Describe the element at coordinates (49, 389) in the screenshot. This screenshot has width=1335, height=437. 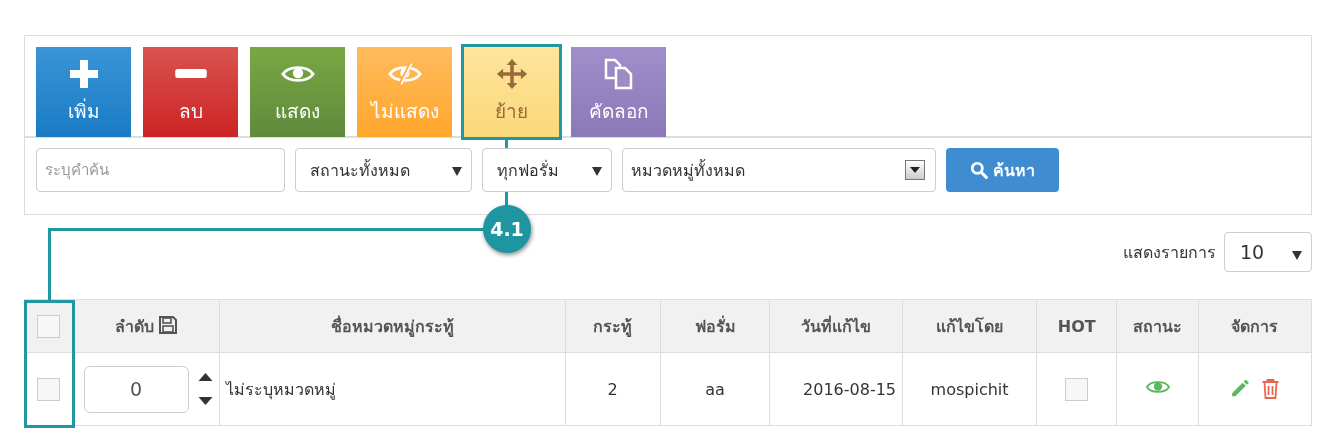
I see `row-checkbox` at that location.